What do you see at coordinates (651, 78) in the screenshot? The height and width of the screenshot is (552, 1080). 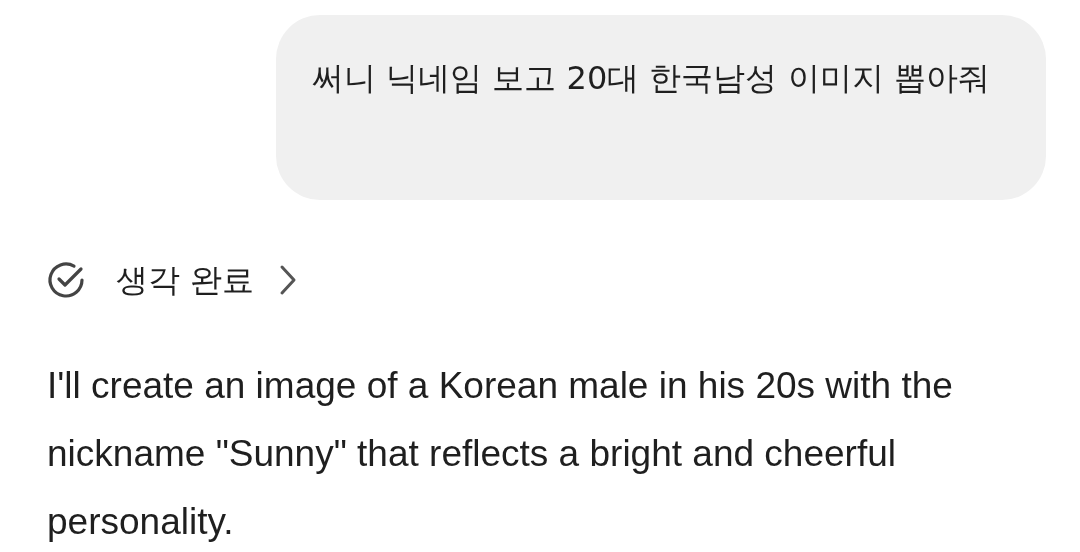 I see `user-message: 써니 닉네임 보고 20대 한국남성 이미지 뽑아줘` at bounding box center [651, 78].